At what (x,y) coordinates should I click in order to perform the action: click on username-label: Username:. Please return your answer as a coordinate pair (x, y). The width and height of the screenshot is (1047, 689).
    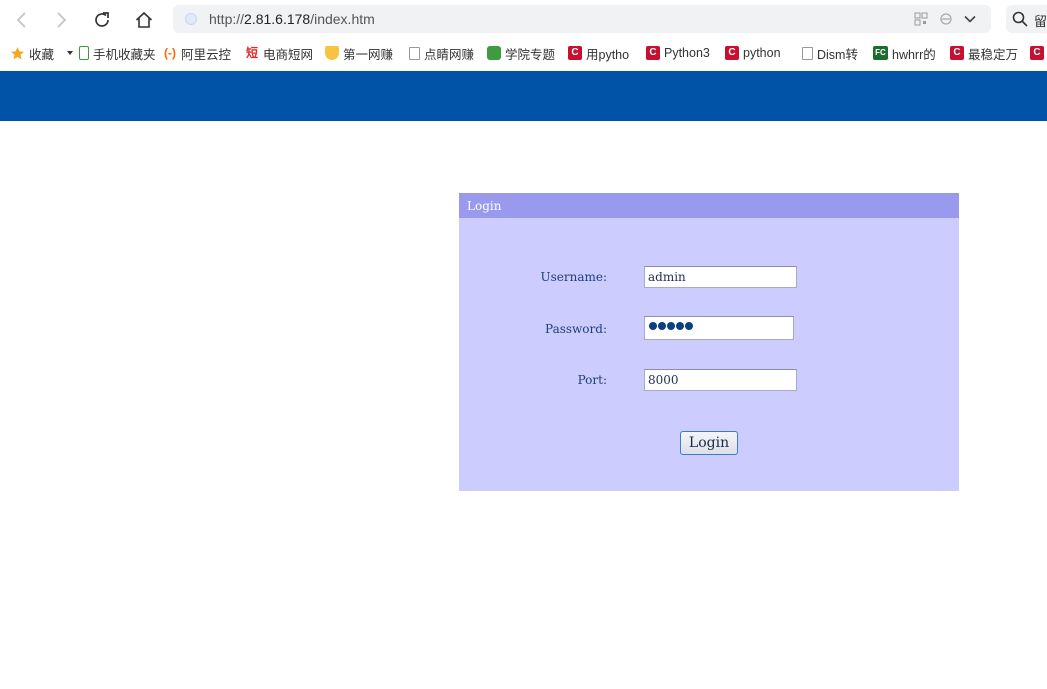
    Looking at the image, I should click on (573, 277).